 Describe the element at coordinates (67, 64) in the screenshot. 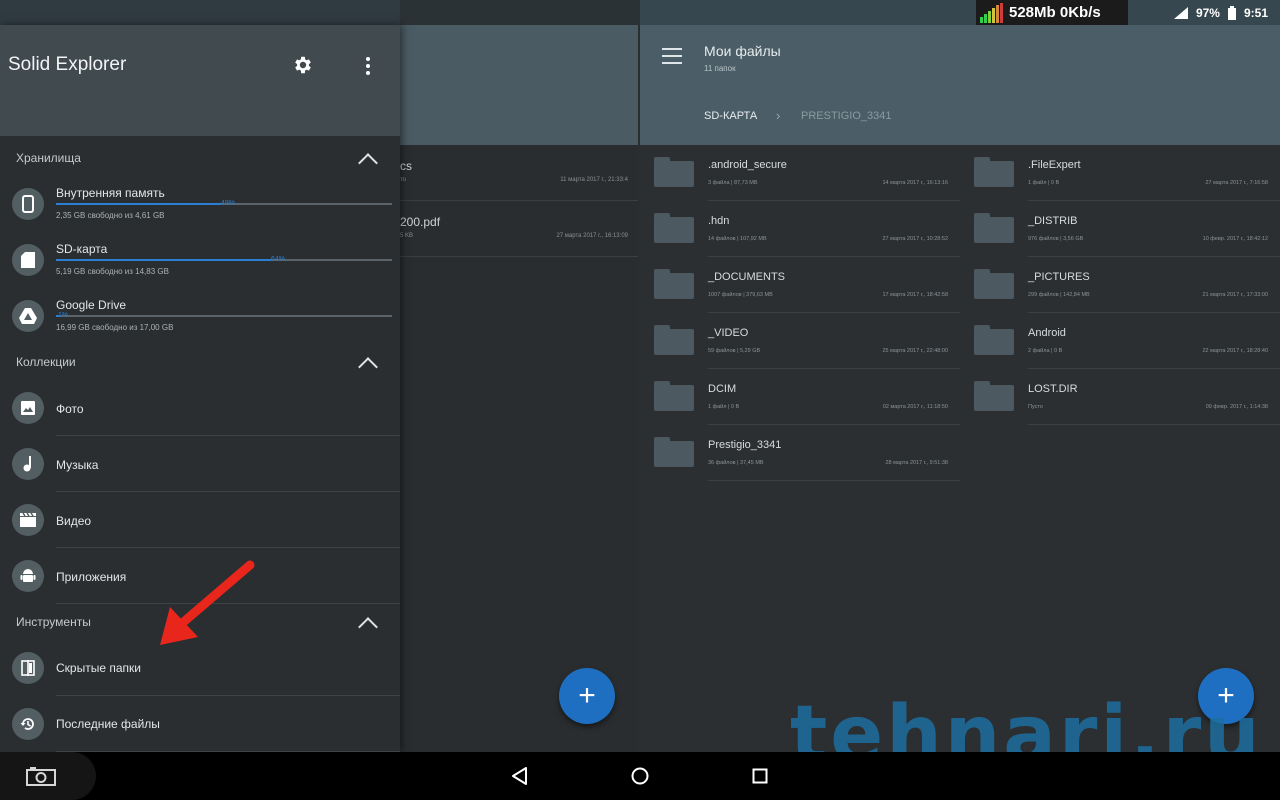

I see `app-title: Solid Explorer` at that location.